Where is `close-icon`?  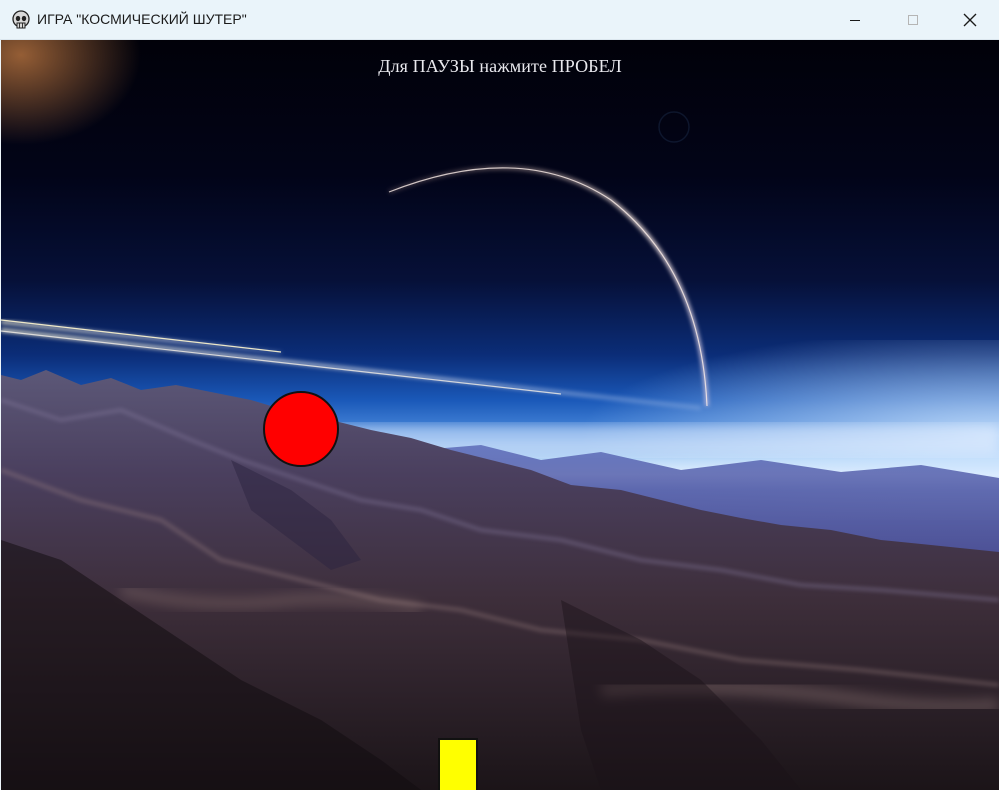 close-icon is located at coordinates (970, 20).